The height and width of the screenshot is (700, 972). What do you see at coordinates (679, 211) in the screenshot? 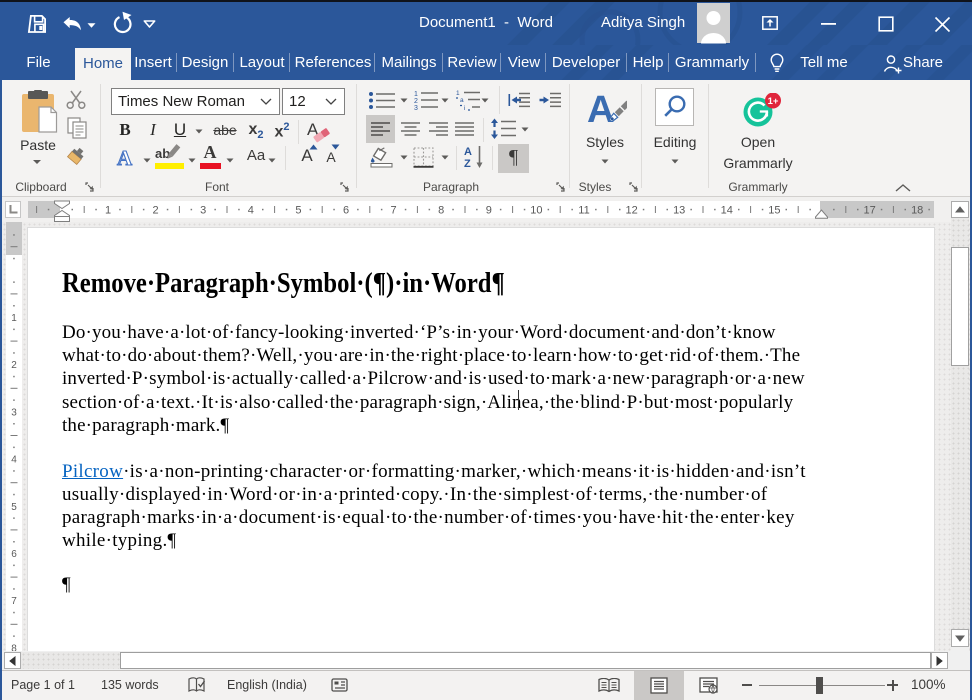
I see `svg-text: 13` at bounding box center [679, 211].